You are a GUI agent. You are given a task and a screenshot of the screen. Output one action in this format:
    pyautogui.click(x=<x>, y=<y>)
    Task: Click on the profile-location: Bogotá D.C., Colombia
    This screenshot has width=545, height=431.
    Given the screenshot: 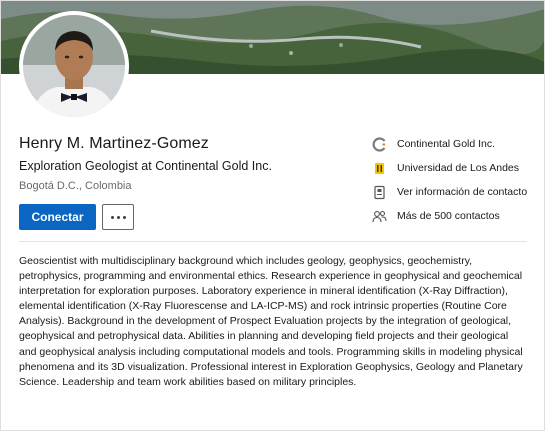 What is the action you would take?
    pyautogui.click(x=75, y=186)
    